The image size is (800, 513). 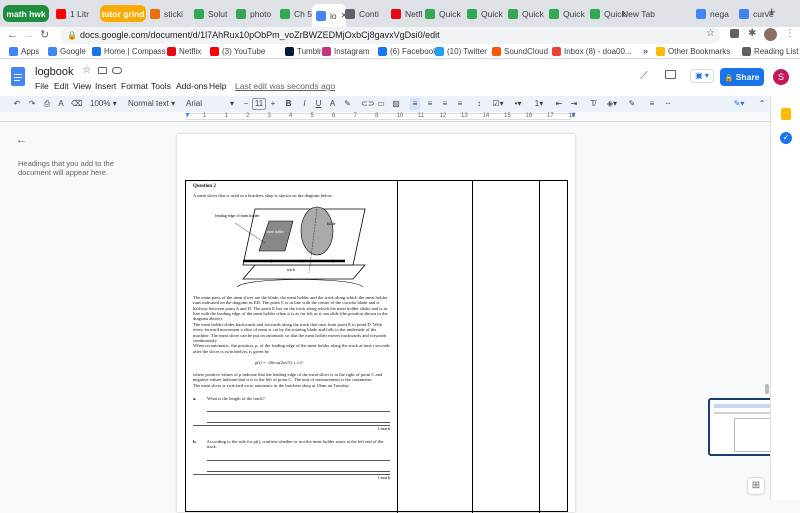 What do you see at coordinates (210, 14) in the screenshot?
I see `browser-tab: Solut` at bounding box center [210, 14].